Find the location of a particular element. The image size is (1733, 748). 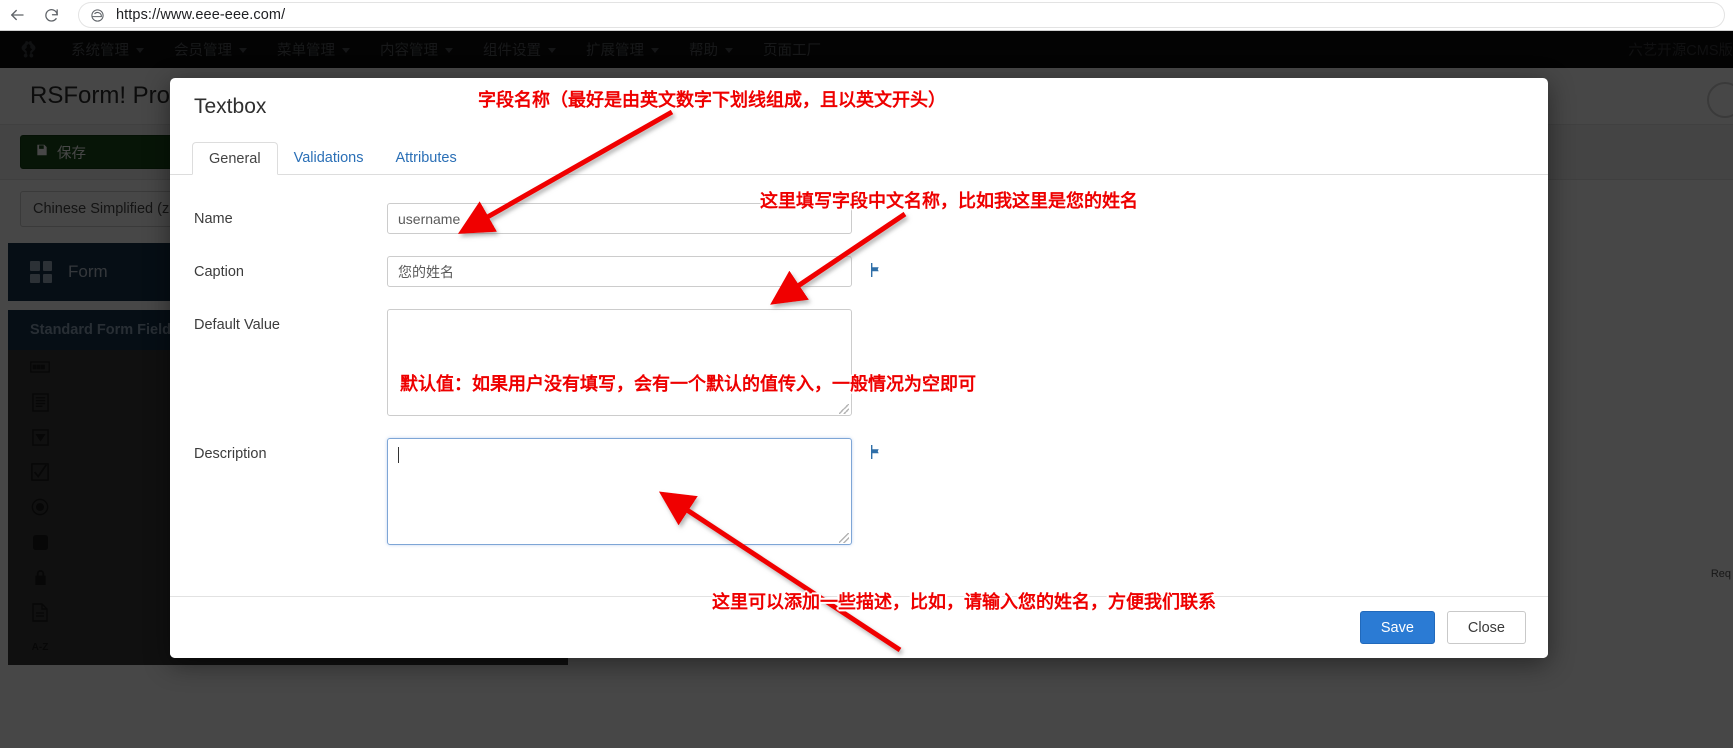

name-input-value: username is located at coordinates (429, 218).